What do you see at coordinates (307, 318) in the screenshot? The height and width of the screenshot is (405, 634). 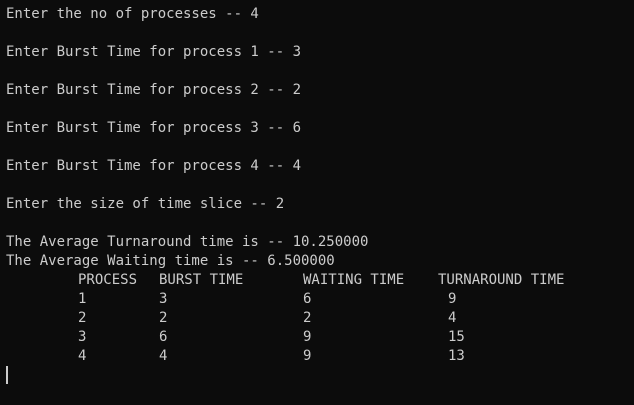 I see `cell-waiting-time: 2` at bounding box center [307, 318].